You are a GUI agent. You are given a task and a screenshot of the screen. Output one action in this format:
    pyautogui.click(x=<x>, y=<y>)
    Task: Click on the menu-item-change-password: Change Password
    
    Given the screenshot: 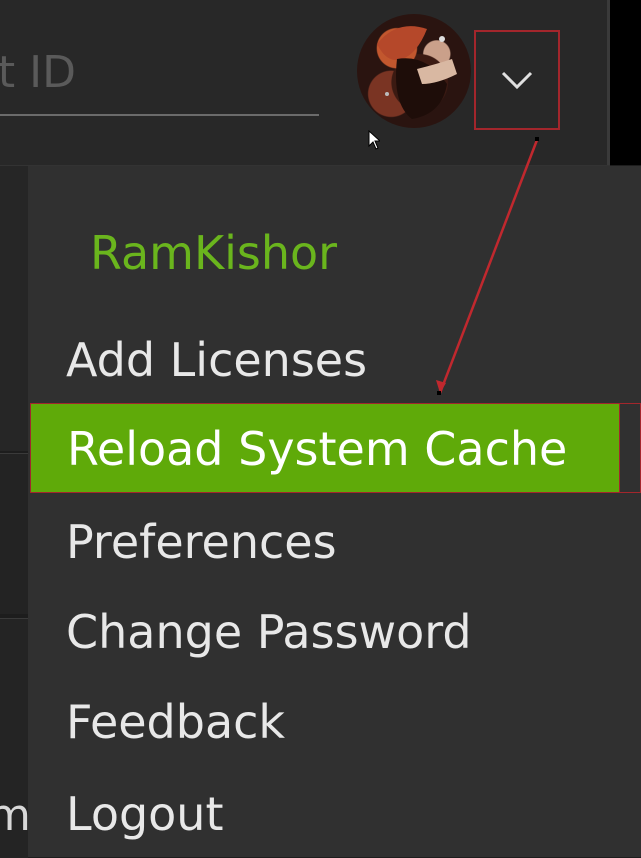 What is the action you would take?
    pyautogui.click(x=334, y=632)
    